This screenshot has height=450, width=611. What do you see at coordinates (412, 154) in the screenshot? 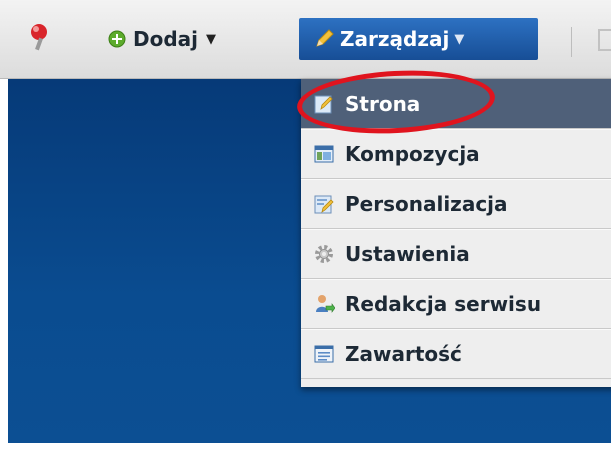
I see `menu-item-label: Kompozycja` at bounding box center [412, 154].